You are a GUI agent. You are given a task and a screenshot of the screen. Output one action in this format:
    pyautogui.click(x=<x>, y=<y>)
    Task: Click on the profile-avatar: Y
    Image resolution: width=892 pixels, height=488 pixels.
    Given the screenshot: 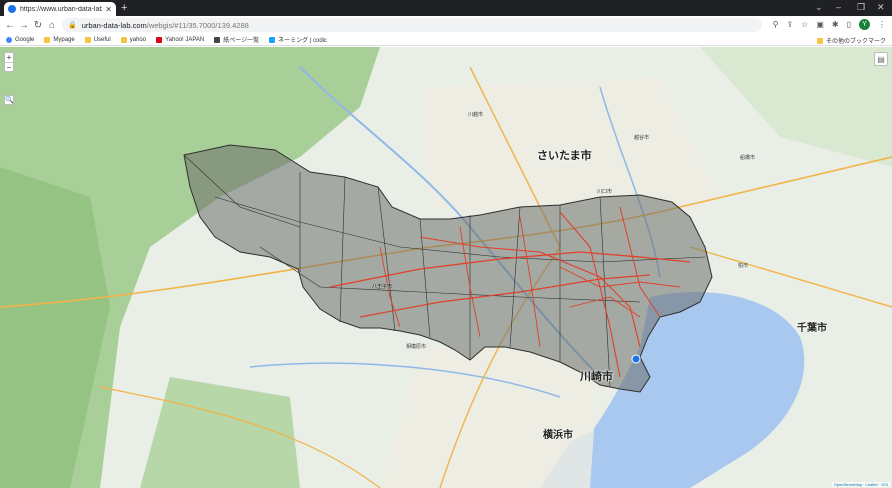 What is the action you would take?
    pyautogui.click(x=864, y=24)
    